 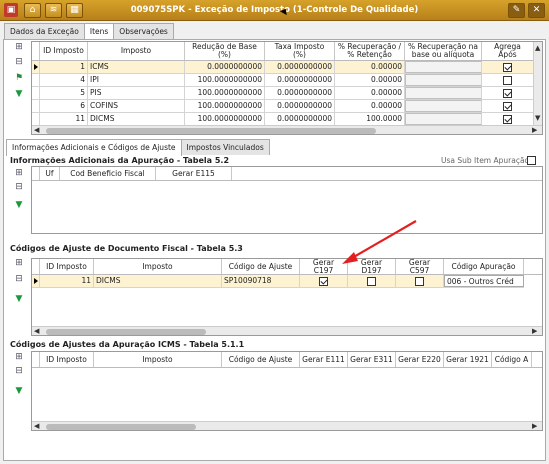 I want to click on col-recuperacao-base: % Recuperação na base ou alíquota, so click(x=443, y=51).